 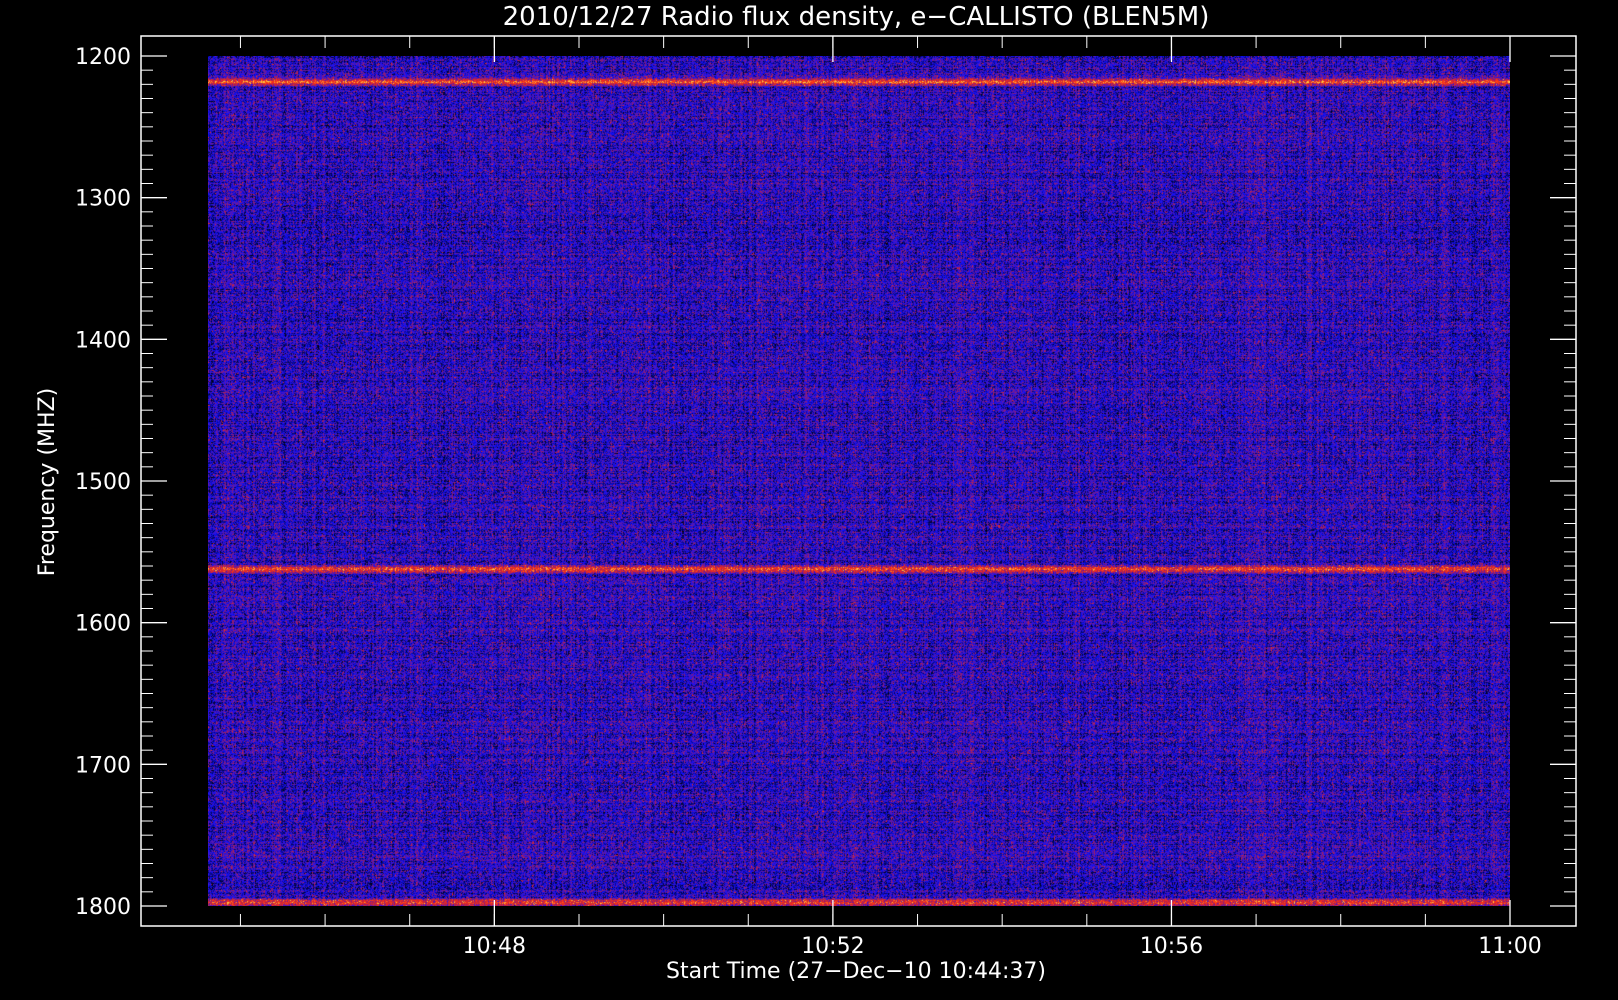 I want to click on y-tick-label: 1300, so click(x=103, y=199).